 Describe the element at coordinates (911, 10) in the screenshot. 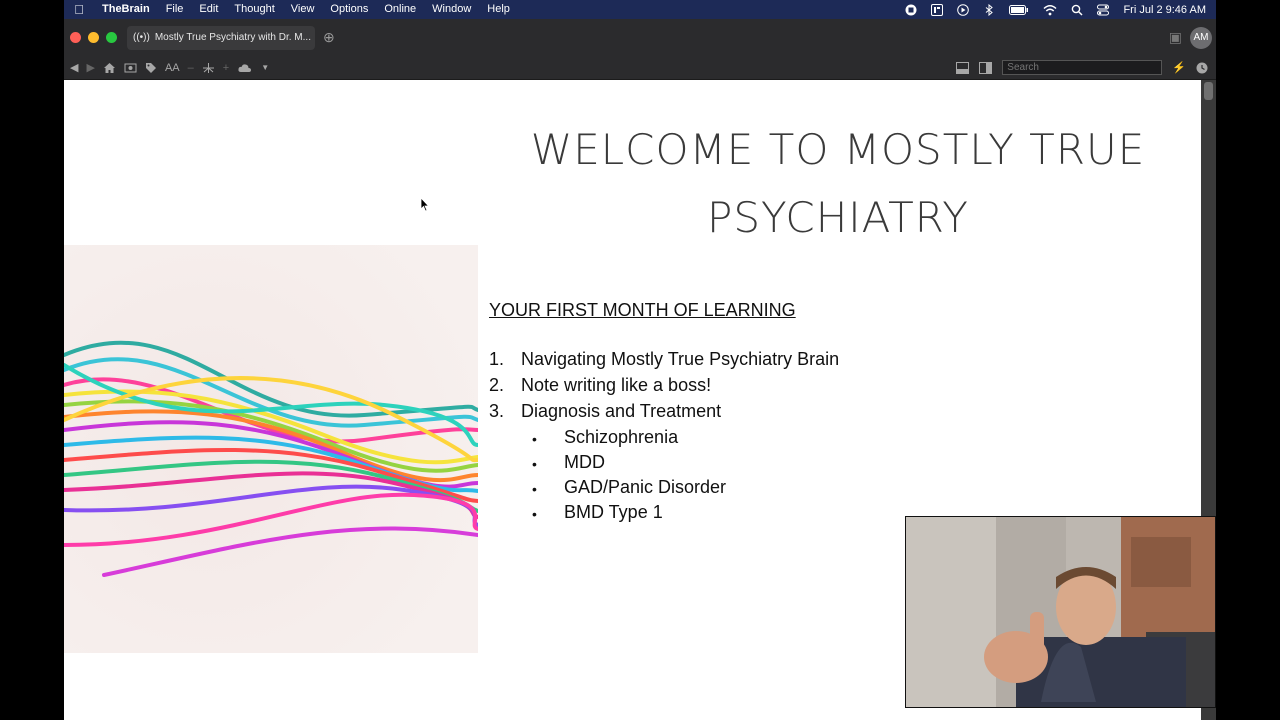

I see `record-icon` at that location.